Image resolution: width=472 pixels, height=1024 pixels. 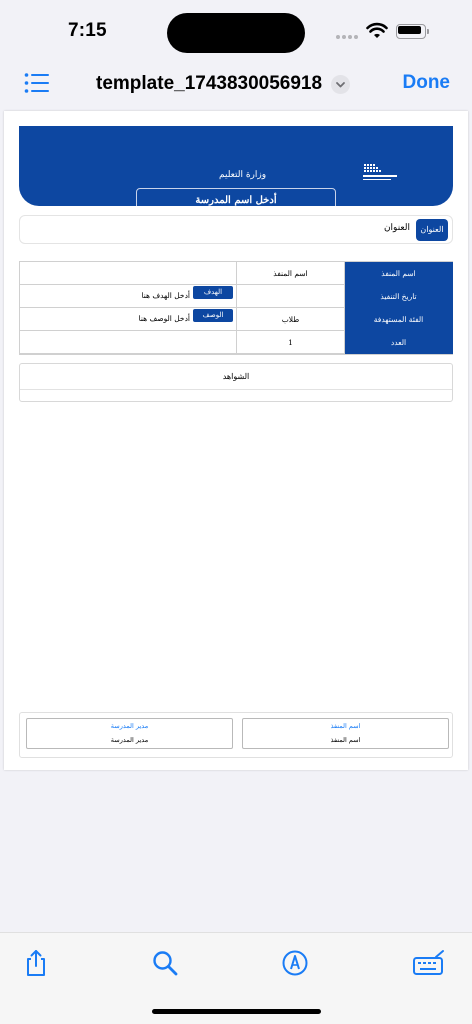 I want to click on school-name: أدخل اسم المدرسة, so click(x=236, y=200).